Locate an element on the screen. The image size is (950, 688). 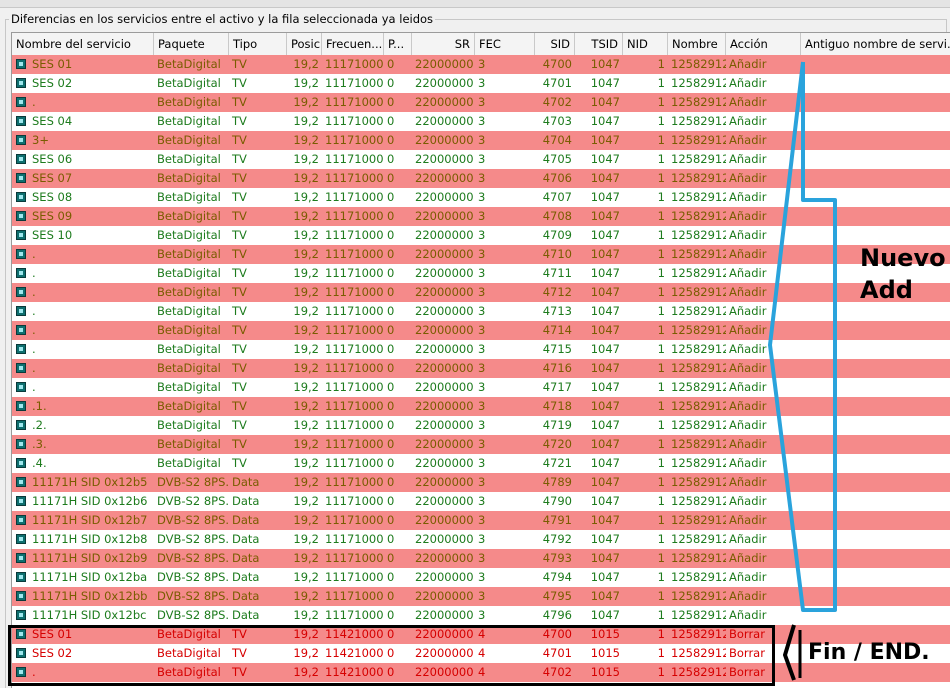
cell-name: .3. is located at coordinates (39, 444).